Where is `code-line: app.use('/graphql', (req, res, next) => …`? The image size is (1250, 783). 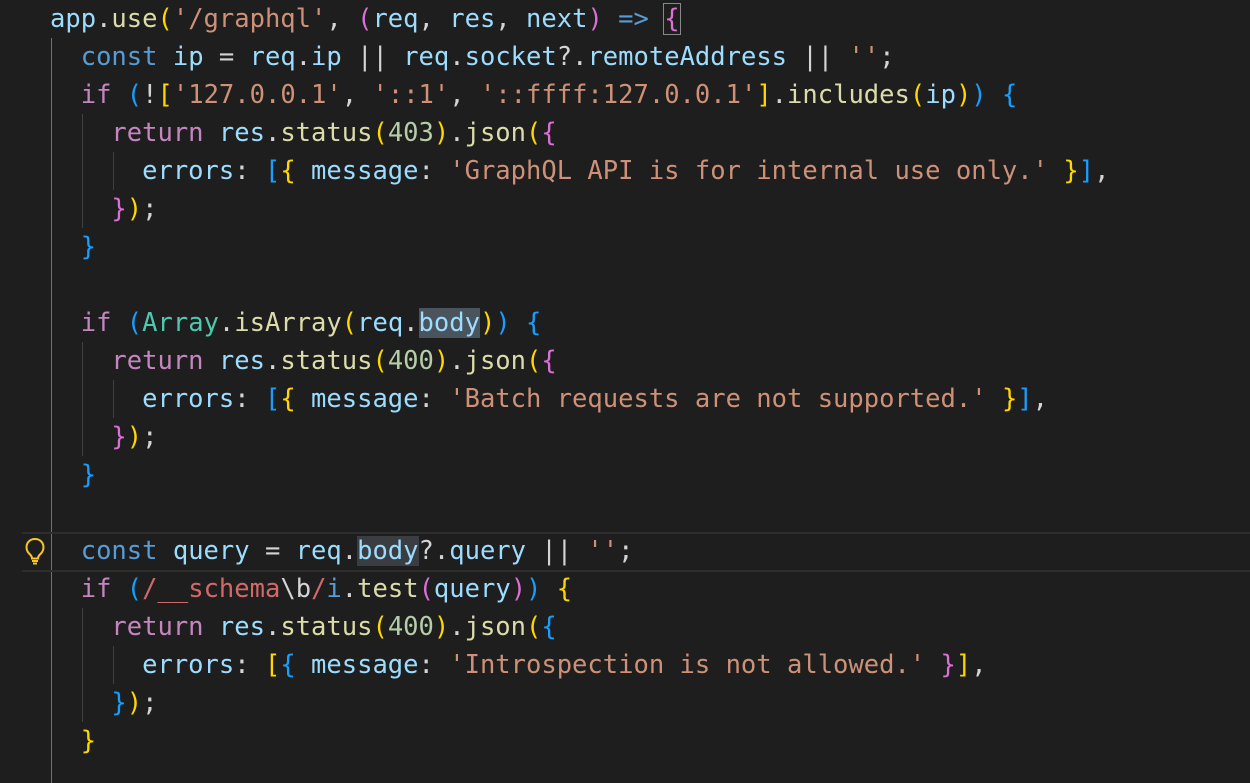 code-line: app.use('/graphql', (req, res, next) => … is located at coordinates (625, 19).